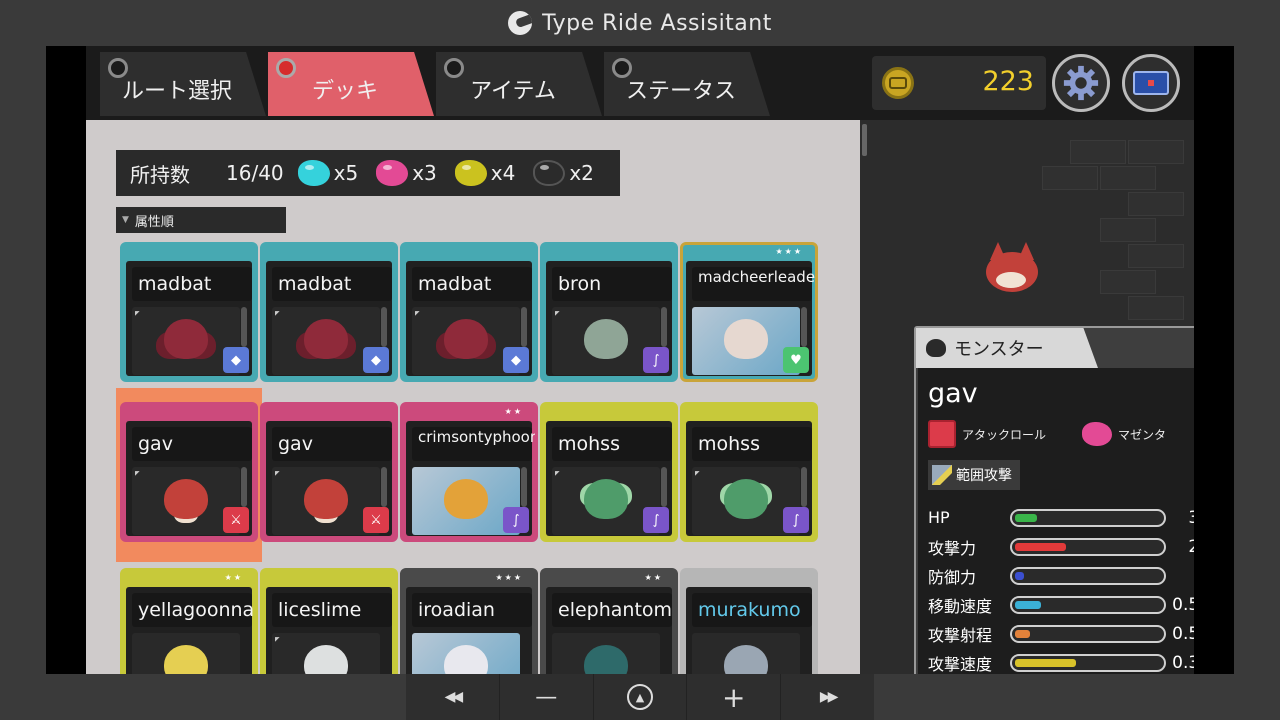 The image size is (1280, 720). I want to click on monster-card: bron ◤ ∫, so click(609, 312).